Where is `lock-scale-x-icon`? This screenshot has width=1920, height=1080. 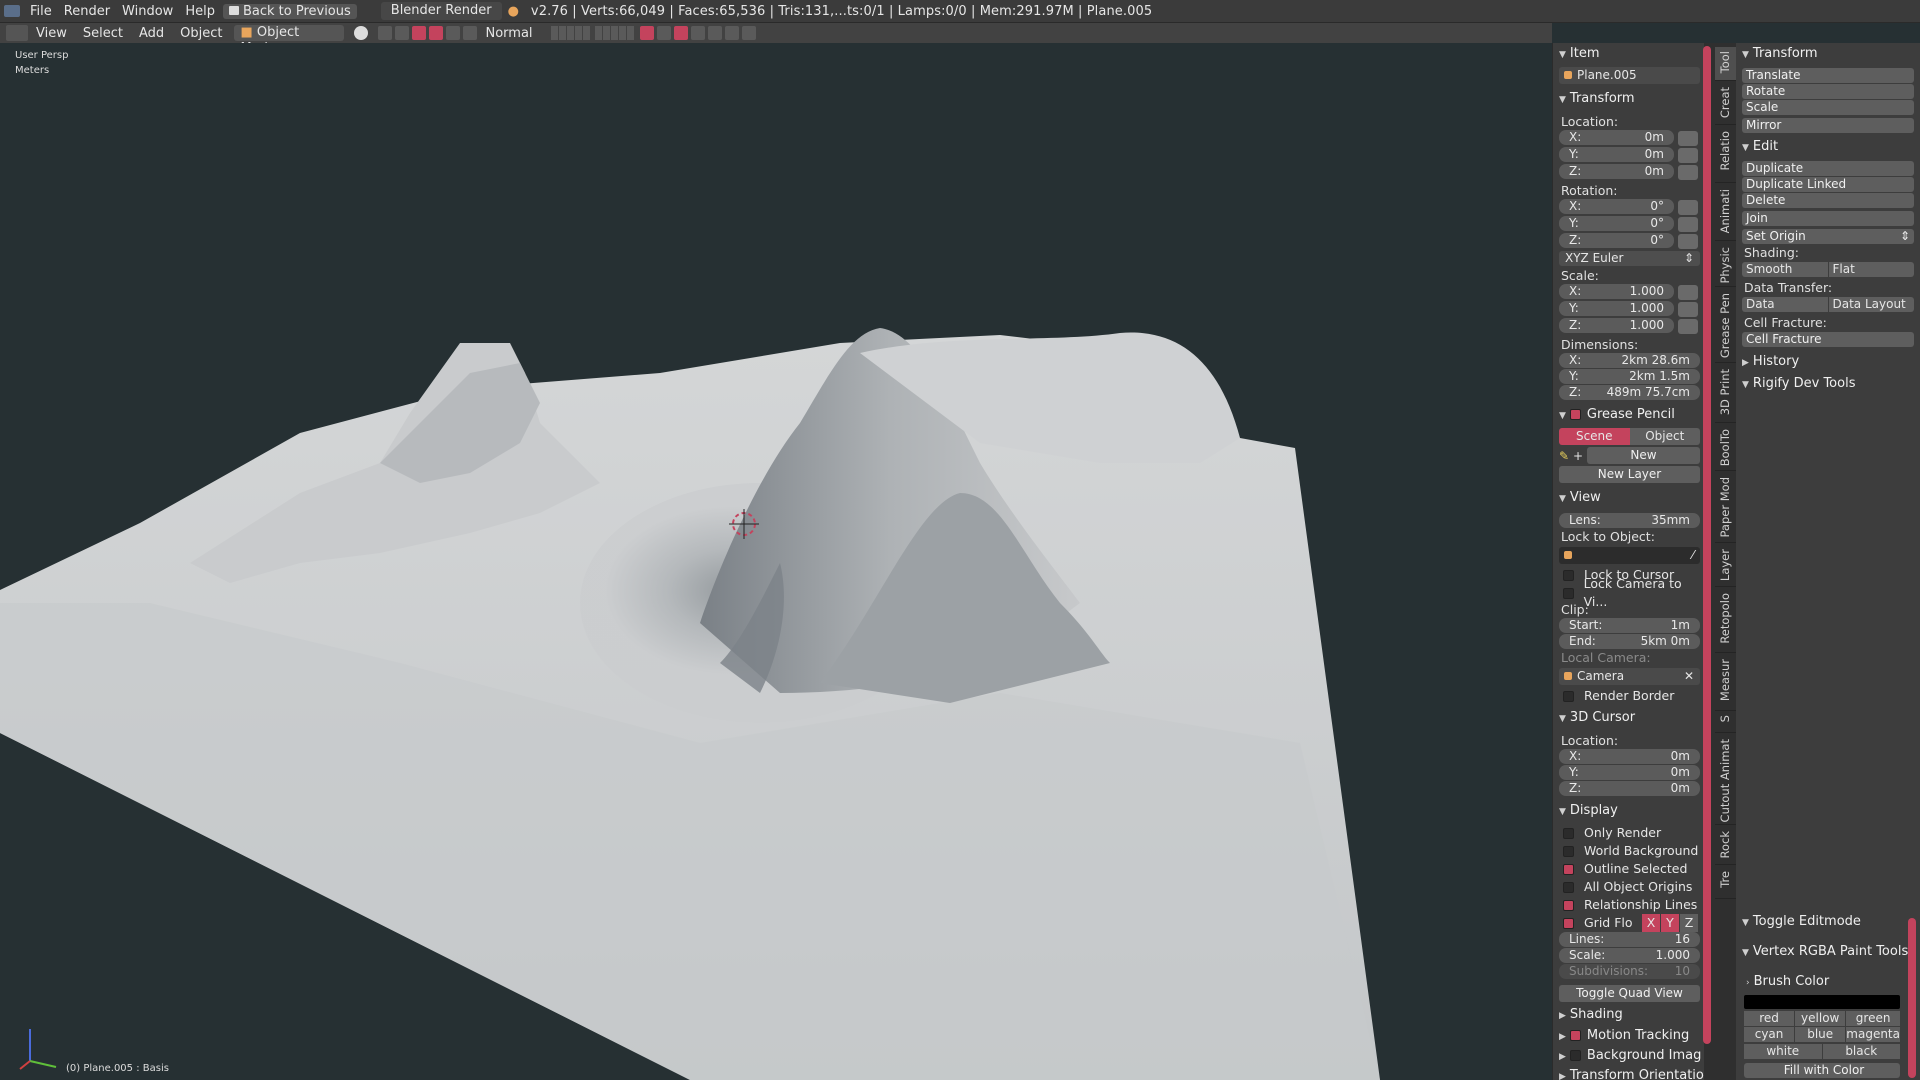 lock-scale-x-icon is located at coordinates (1688, 292).